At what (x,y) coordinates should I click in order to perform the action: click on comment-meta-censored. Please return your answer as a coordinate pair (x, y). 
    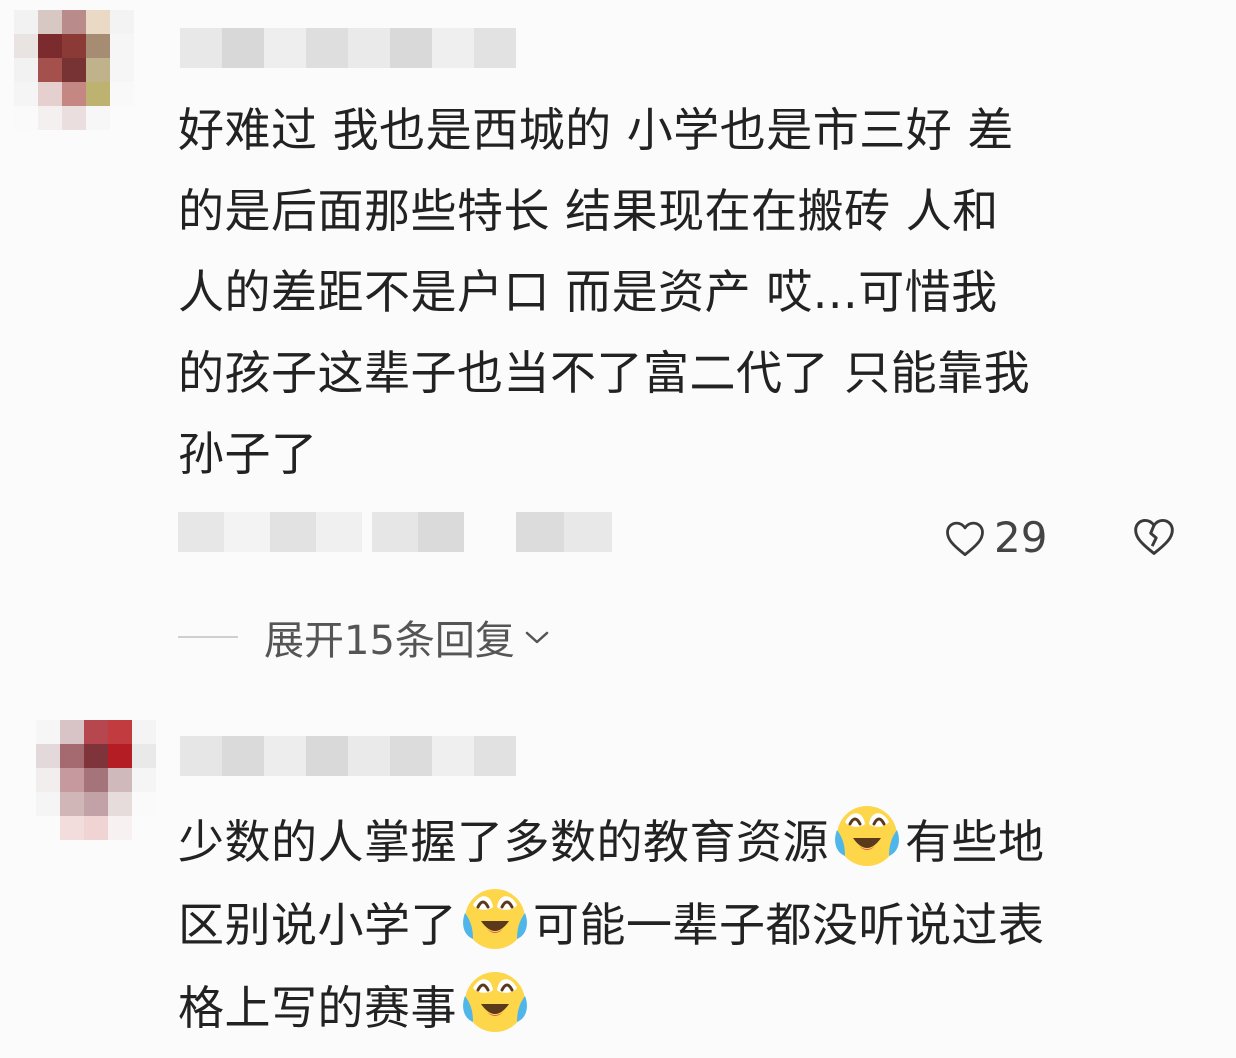
    Looking at the image, I should click on (270, 532).